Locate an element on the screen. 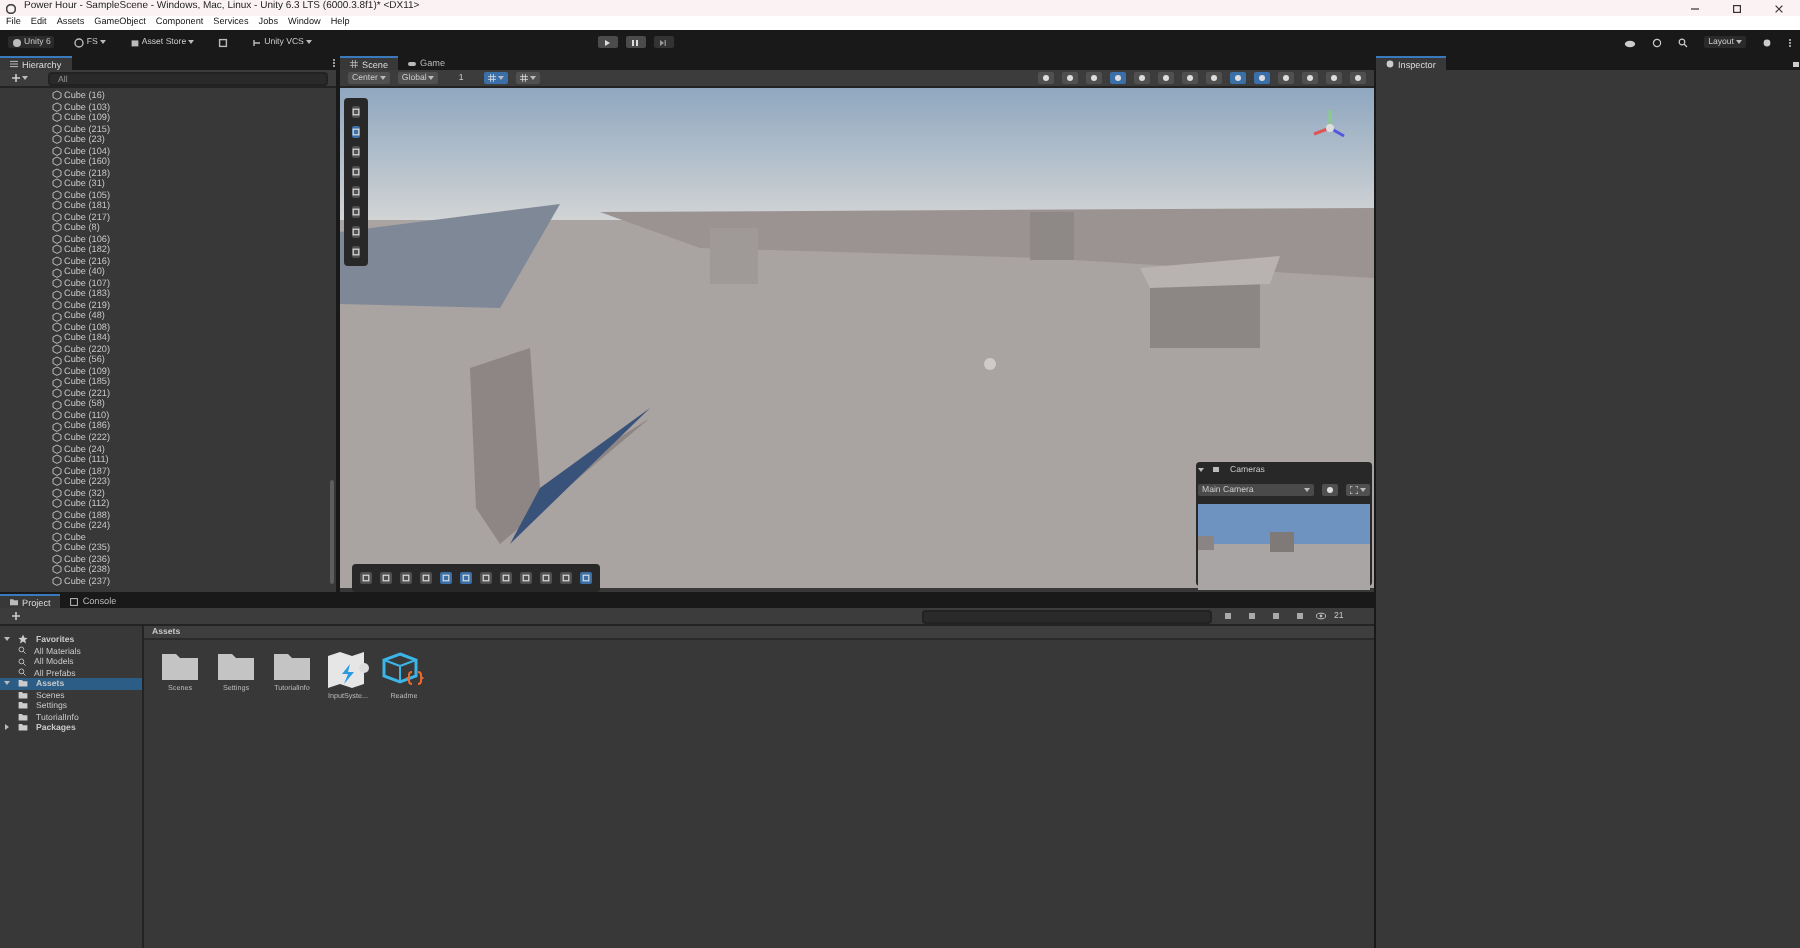  plus-icon is located at coordinates (16, 616).